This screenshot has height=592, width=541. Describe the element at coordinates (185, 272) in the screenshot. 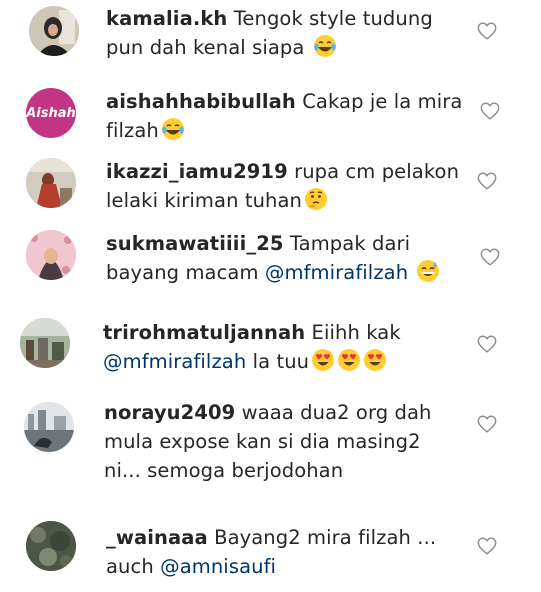

I see `comment-body: bayang macam` at that location.